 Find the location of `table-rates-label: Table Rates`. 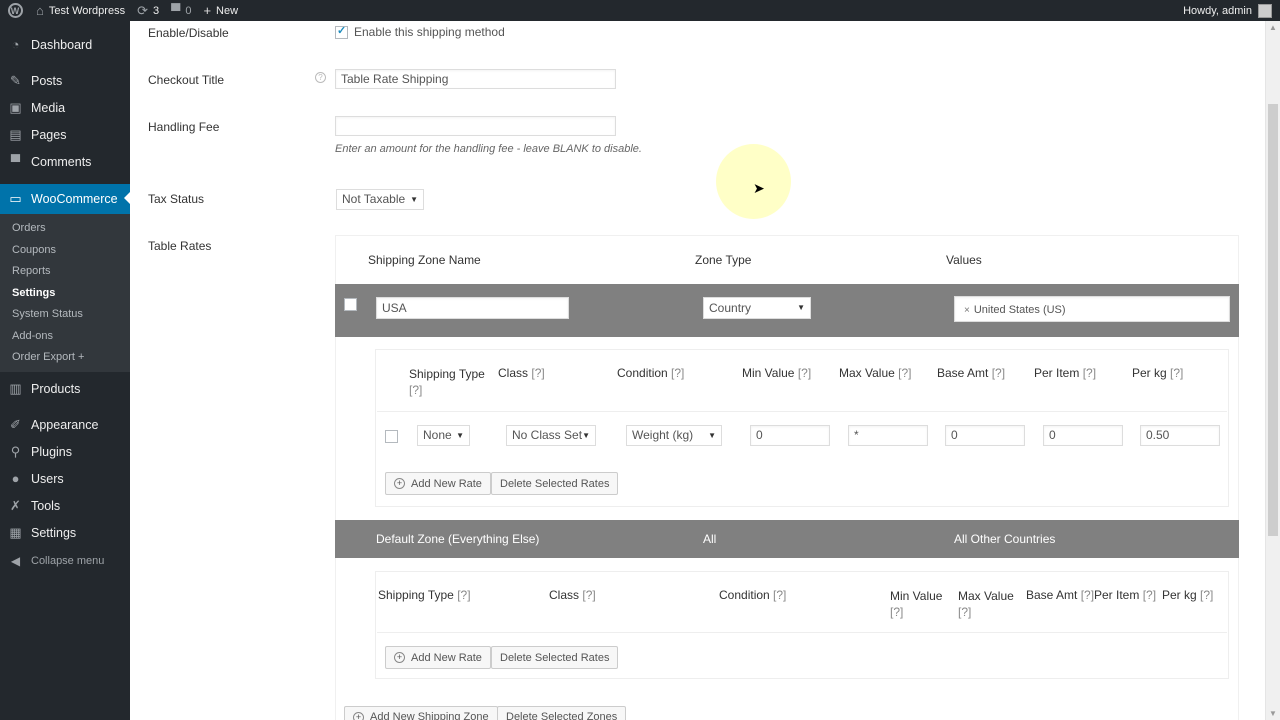

table-rates-label: Table Rates is located at coordinates (180, 246).